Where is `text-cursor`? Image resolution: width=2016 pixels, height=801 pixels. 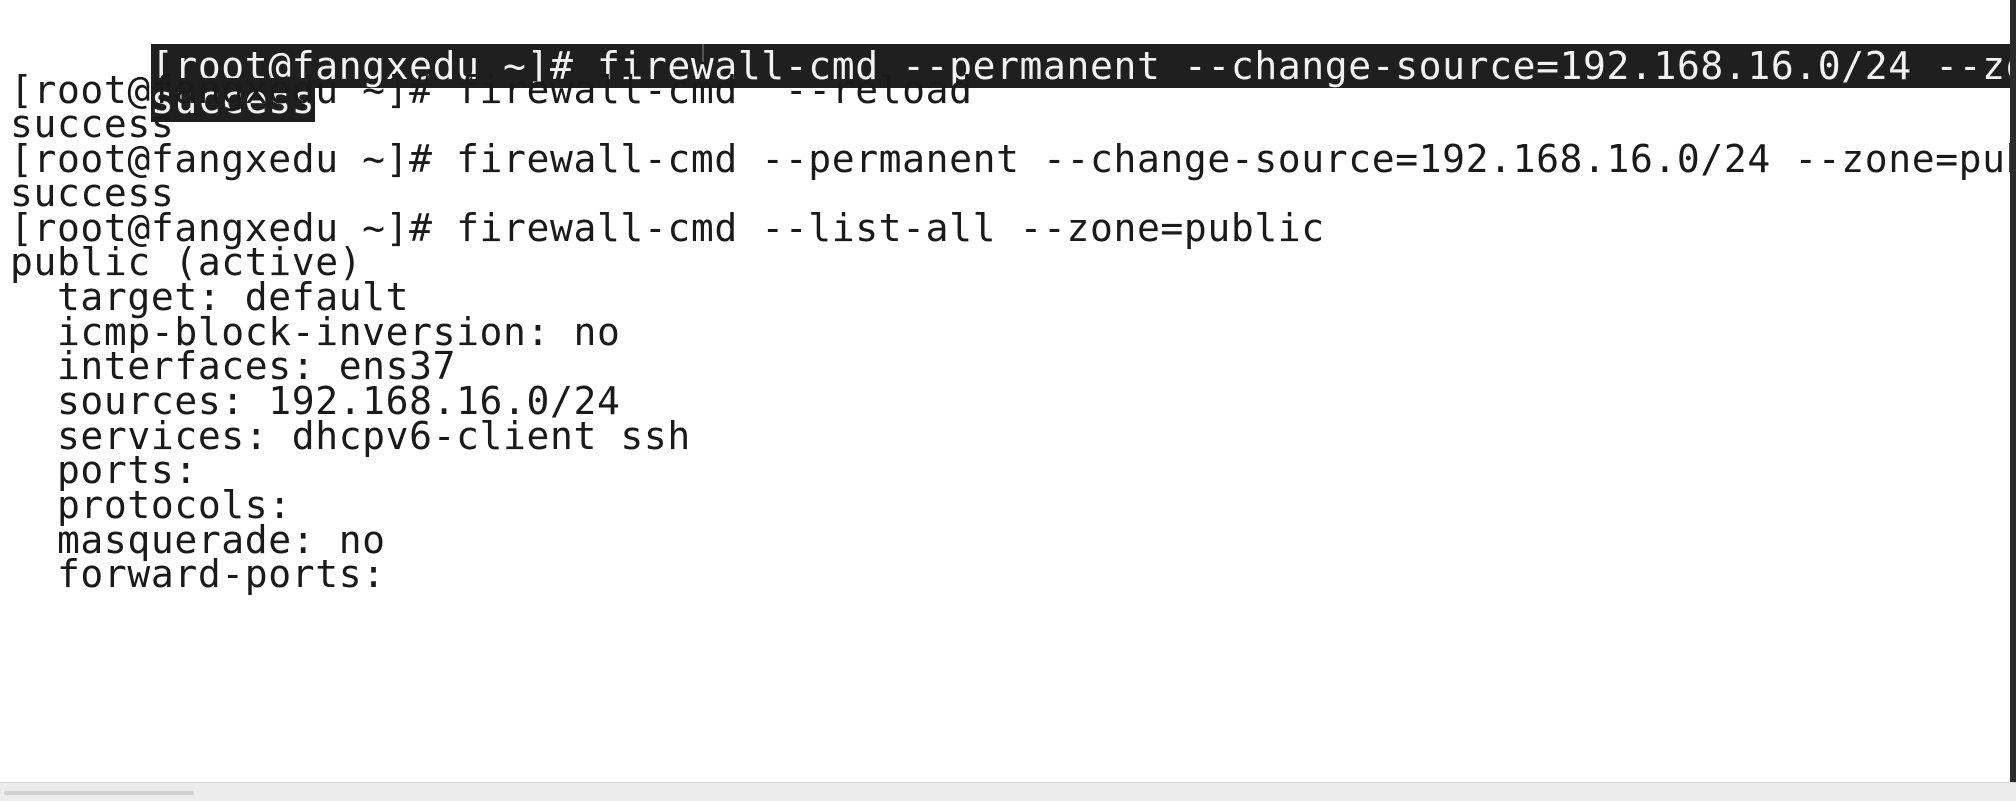 text-cursor is located at coordinates (703, 53).